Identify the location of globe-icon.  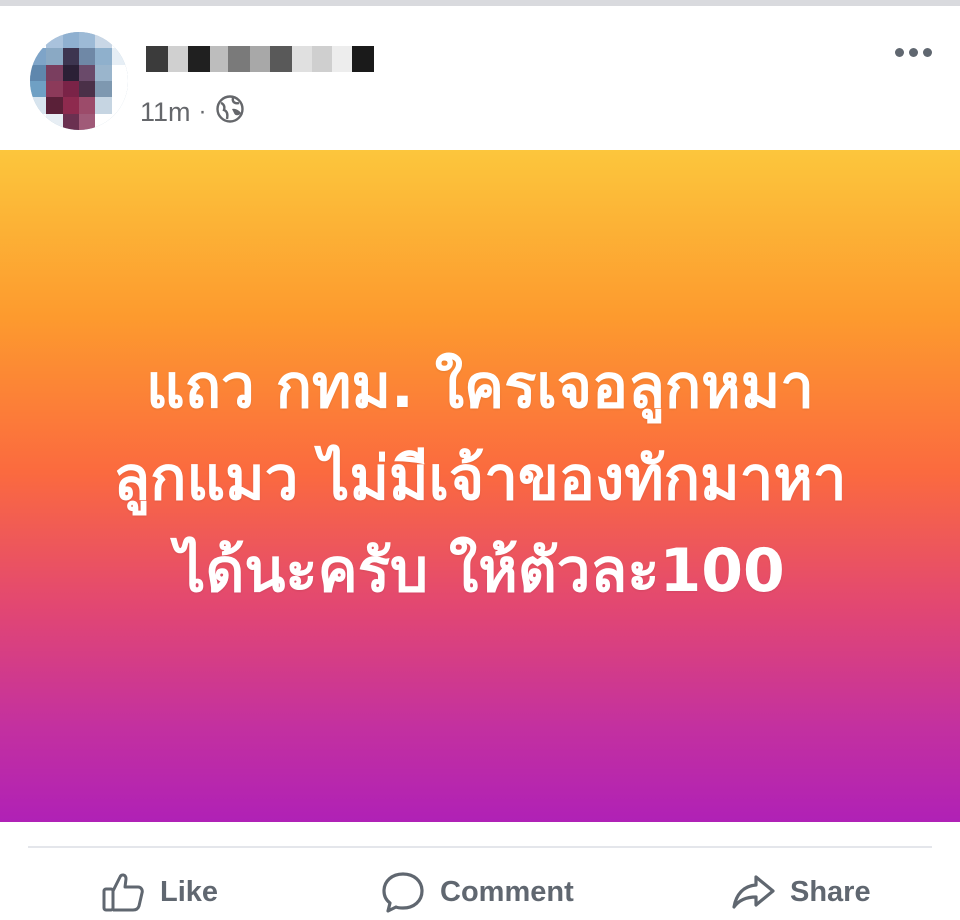
(230, 112).